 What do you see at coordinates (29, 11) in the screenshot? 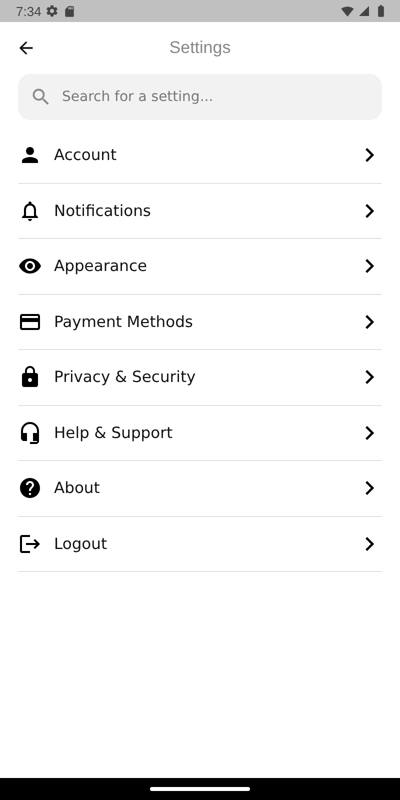
I see `status-time: 7:34` at bounding box center [29, 11].